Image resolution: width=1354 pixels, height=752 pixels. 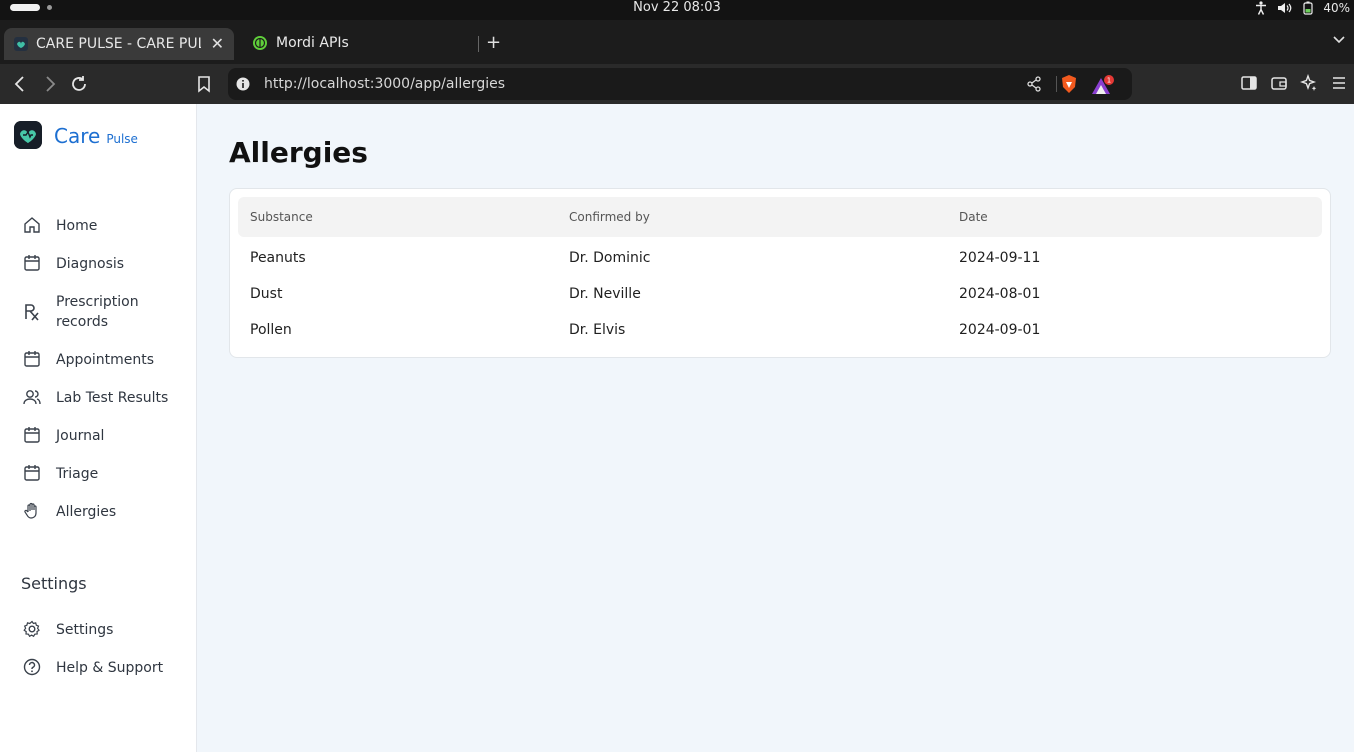 What do you see at coordinates (780, 295) in the screenshot?
I see `table-row: Dust Dr. Neville 2024-08-01` at bounding box center [780, 295].